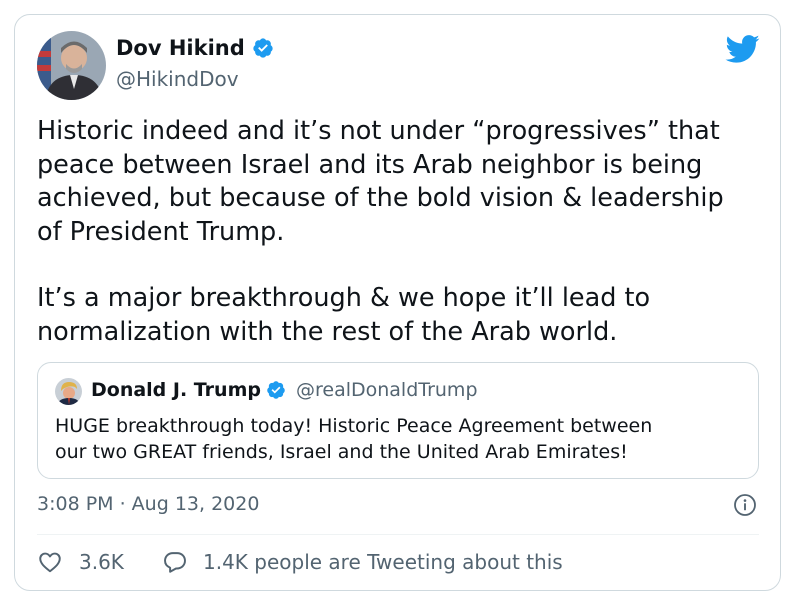  I want to click on speech-bubble-icon, so click(175, 562).